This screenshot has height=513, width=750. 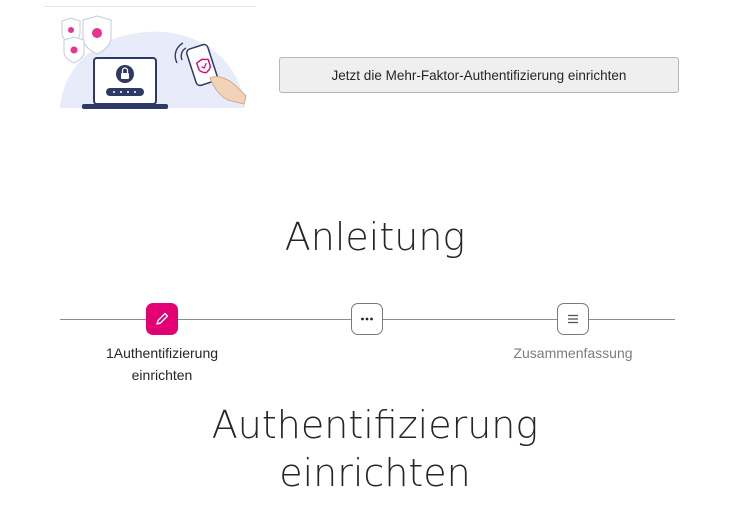 I want to click on heading-line2: einrichten, so click(x=375, y=473).